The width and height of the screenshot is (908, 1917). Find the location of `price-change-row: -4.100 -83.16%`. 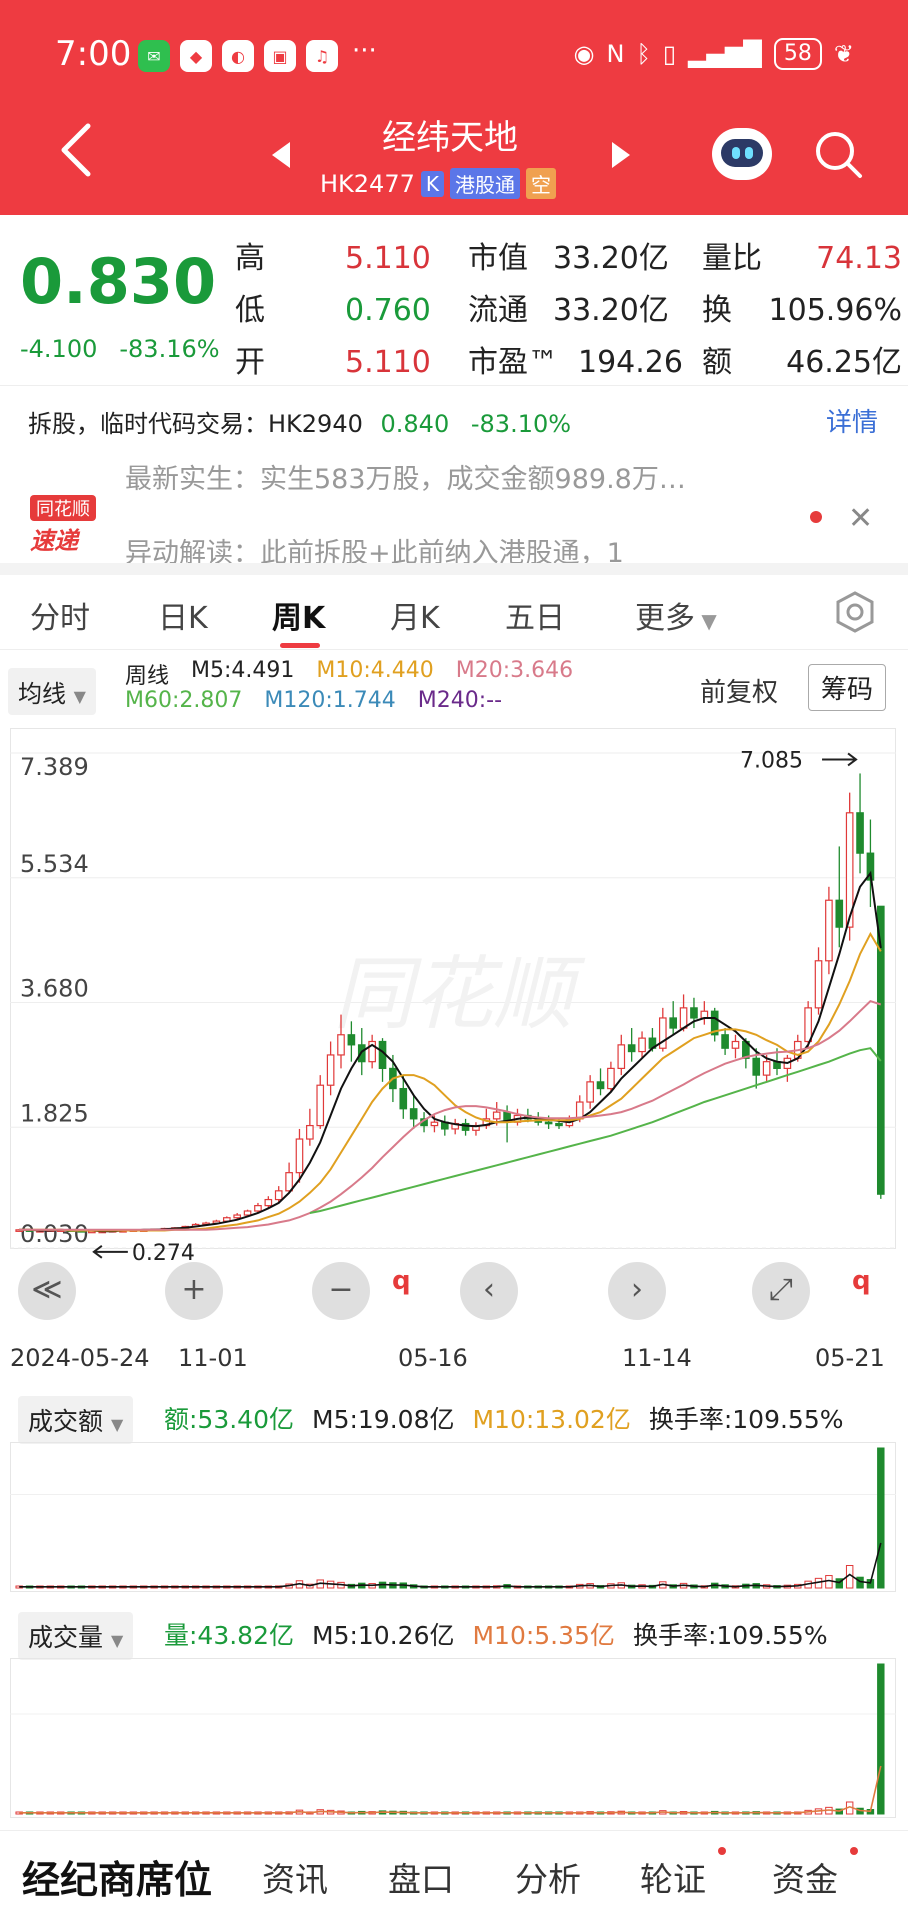

price-change-row: -4.100 -83.16% is located at coordinates (120, 349).